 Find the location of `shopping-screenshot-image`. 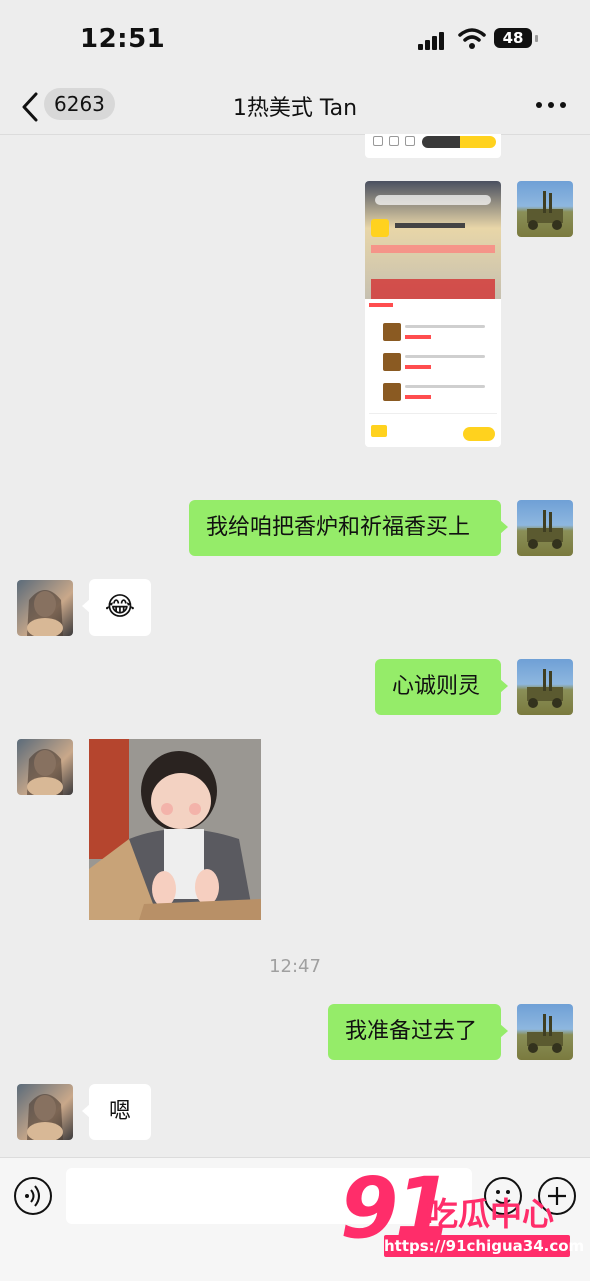

shopping-screenshot-image is located at coordinates (433, 314).